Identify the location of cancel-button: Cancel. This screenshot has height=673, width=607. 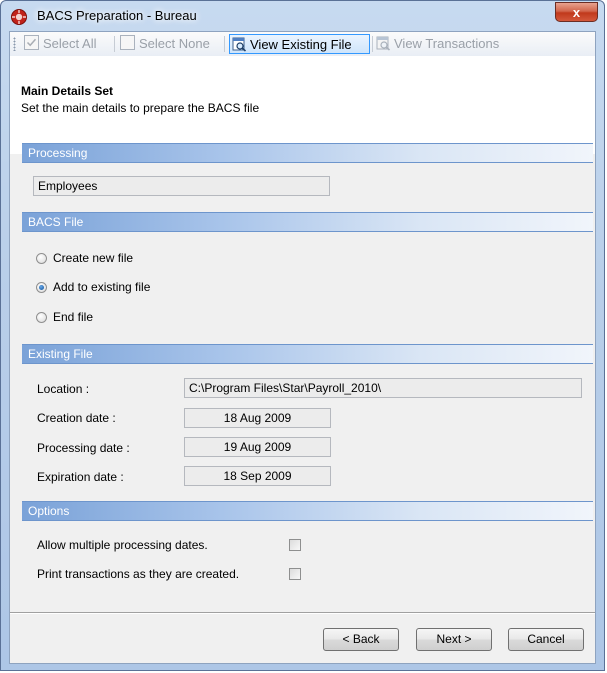
(546, 639).